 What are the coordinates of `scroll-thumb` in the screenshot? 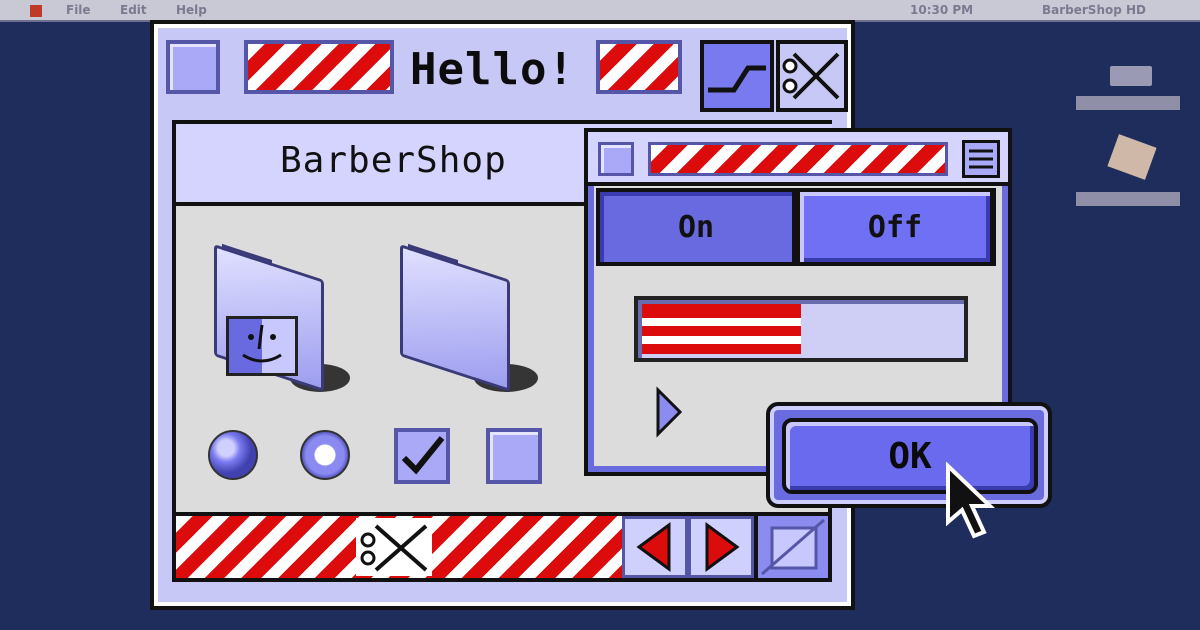 It's located at (394, 547).